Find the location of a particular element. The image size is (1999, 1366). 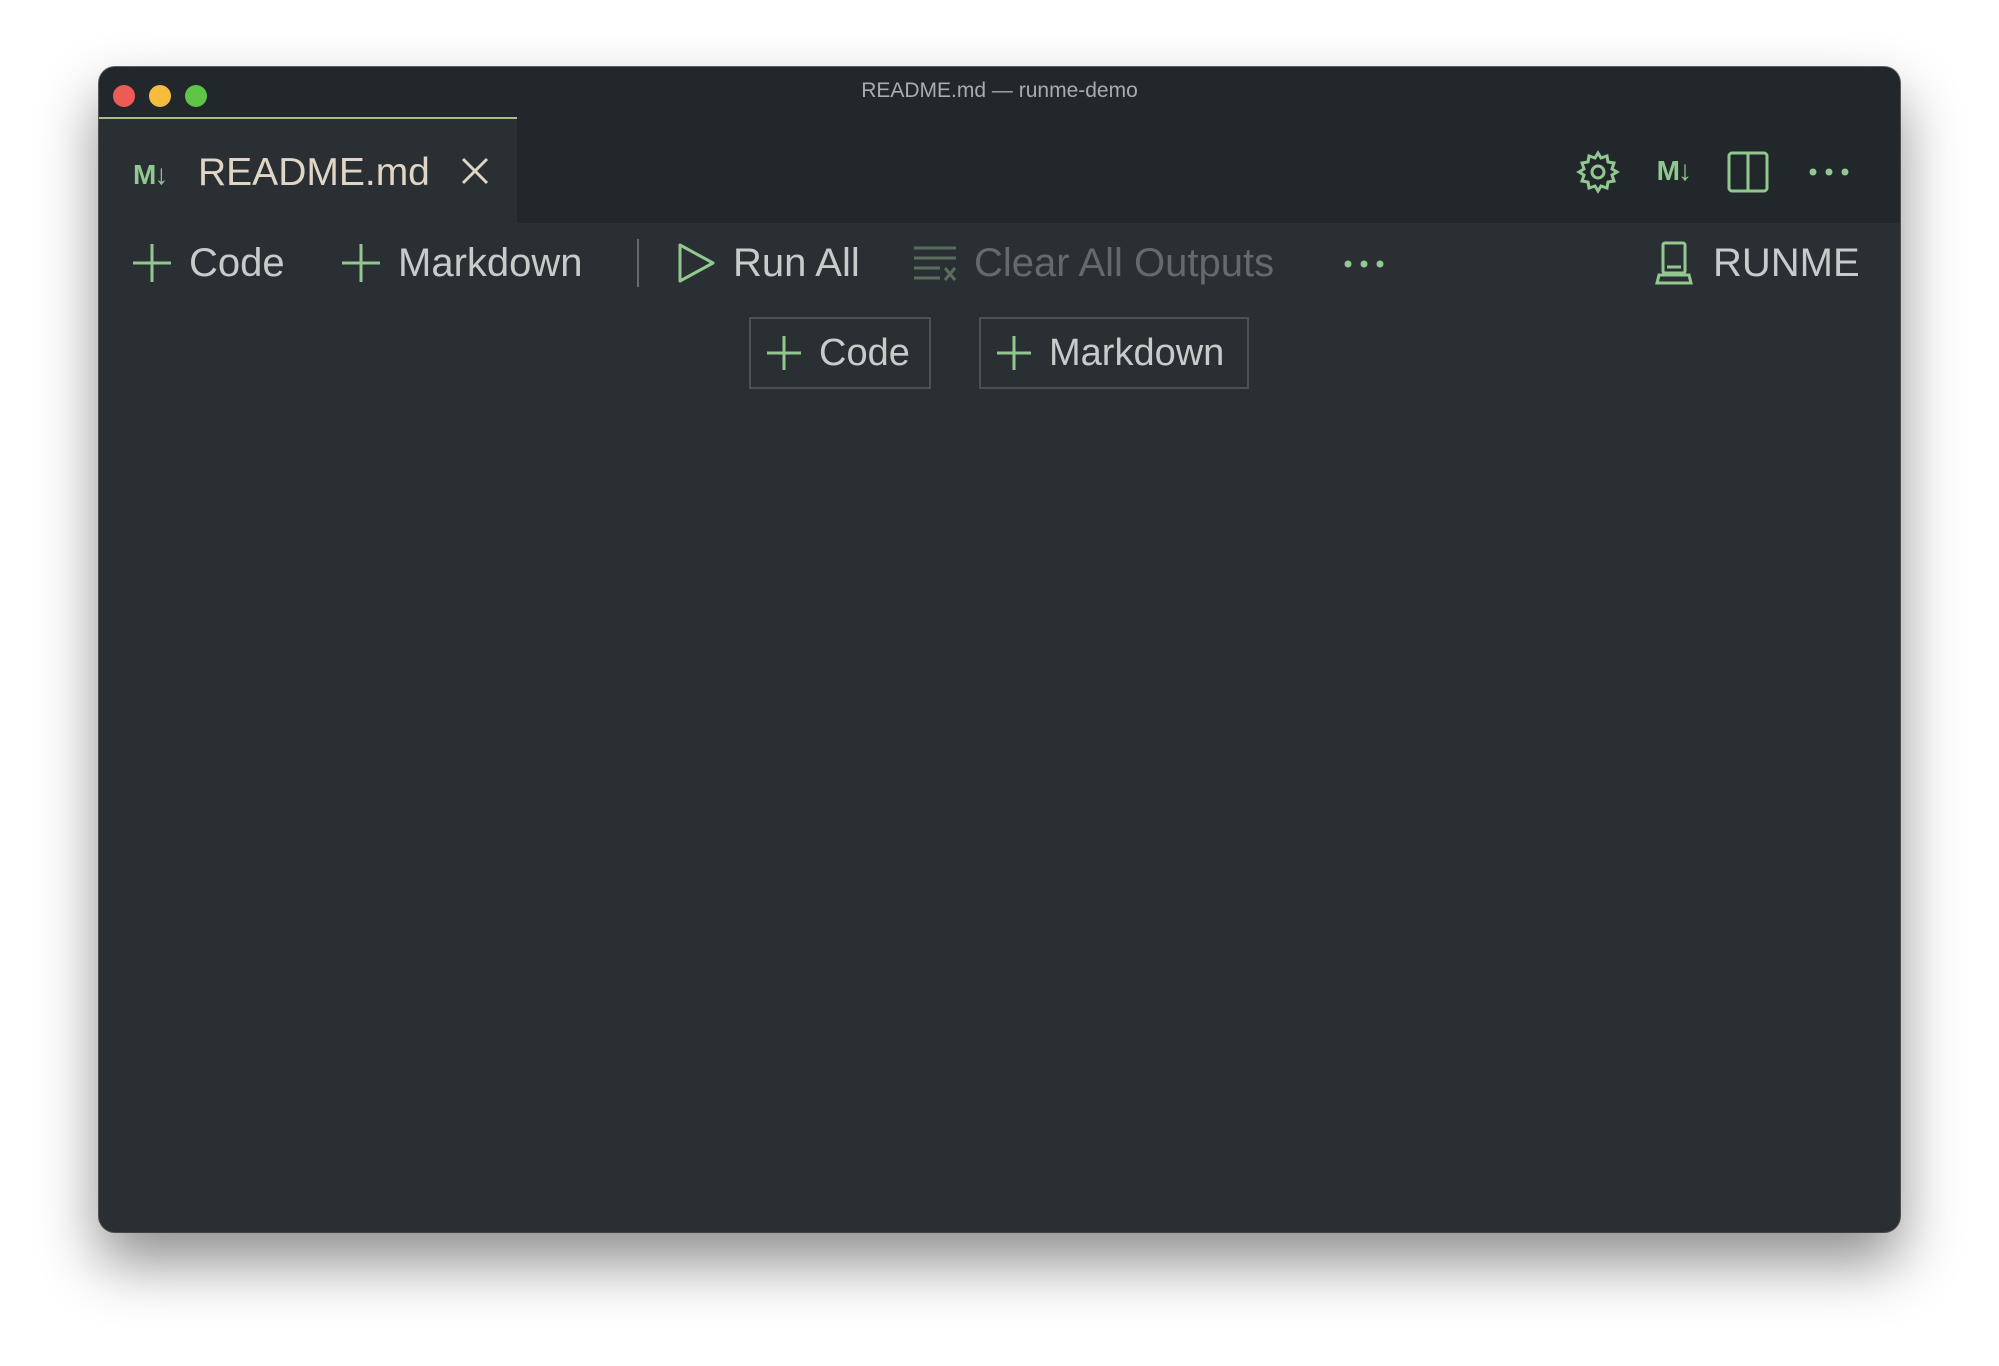

add-code-cell-button: Code is located at coordinates (208, 263).